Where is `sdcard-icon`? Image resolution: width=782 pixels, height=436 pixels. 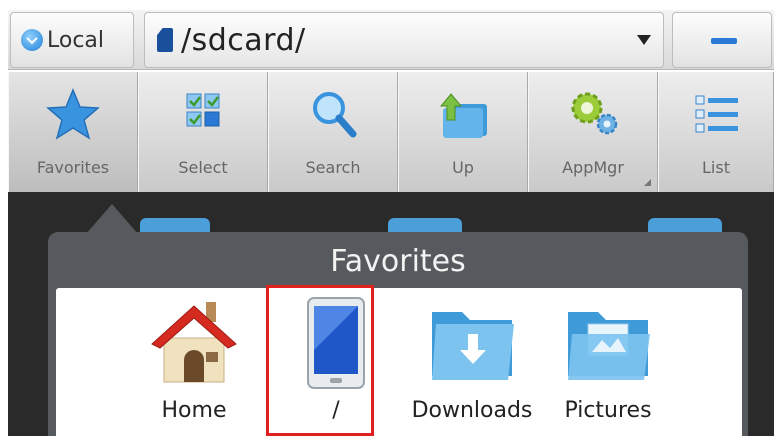
sdcard-icon is located at coordinates (165, 40).